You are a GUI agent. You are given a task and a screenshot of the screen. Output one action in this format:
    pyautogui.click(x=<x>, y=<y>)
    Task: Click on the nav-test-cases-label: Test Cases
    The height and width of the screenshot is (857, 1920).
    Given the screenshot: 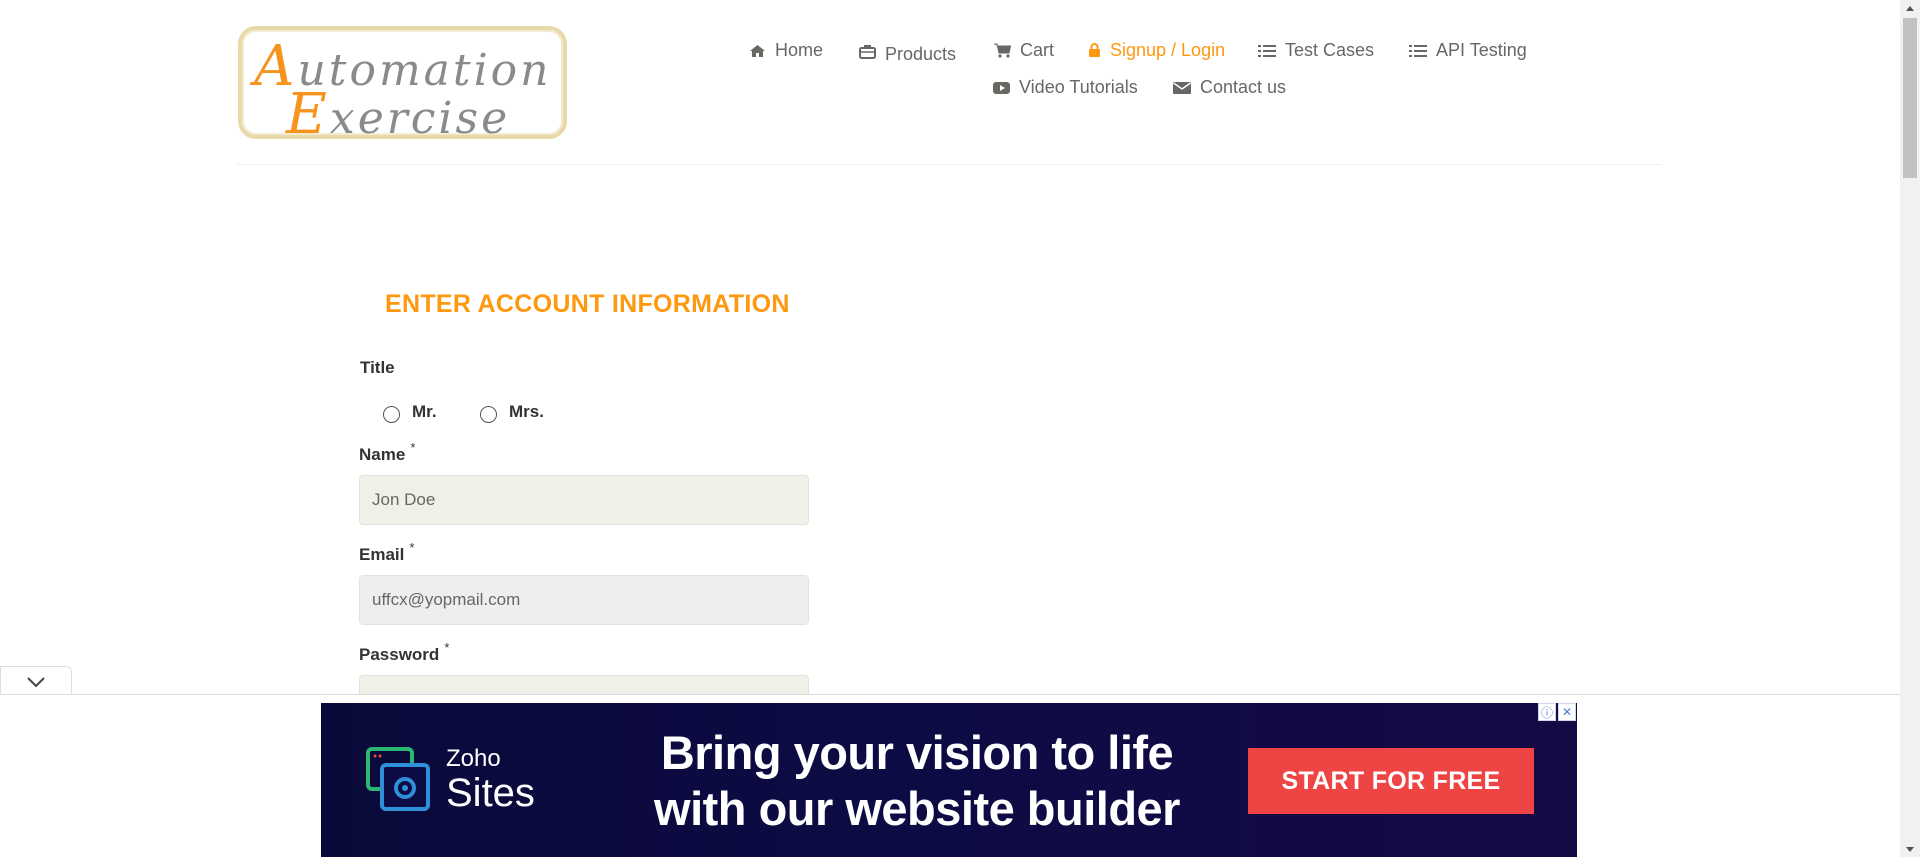 What is the action you would take?
    pyautogui.click(x=1330, y=50)
    